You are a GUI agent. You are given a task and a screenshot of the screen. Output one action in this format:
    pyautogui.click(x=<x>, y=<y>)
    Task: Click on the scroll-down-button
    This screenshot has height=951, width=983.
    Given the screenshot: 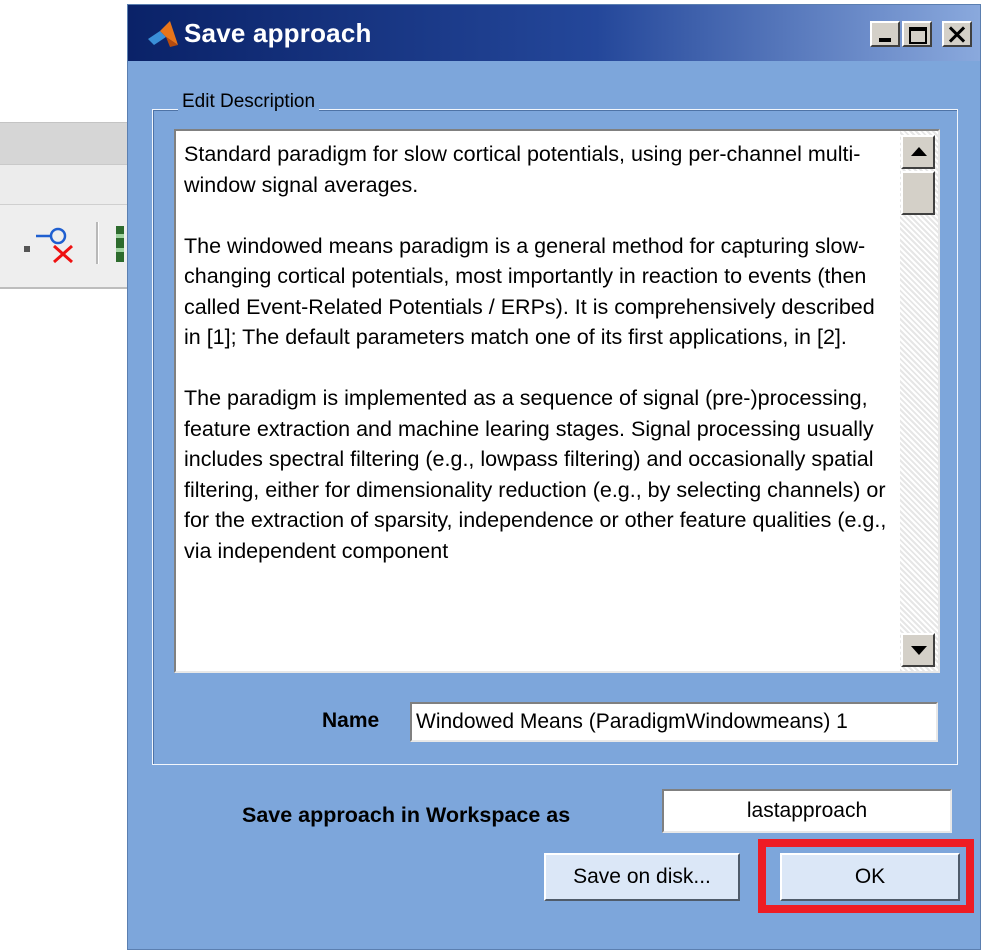 What is the action you would take?
    pyautogui.click(x=918, y=650)
    